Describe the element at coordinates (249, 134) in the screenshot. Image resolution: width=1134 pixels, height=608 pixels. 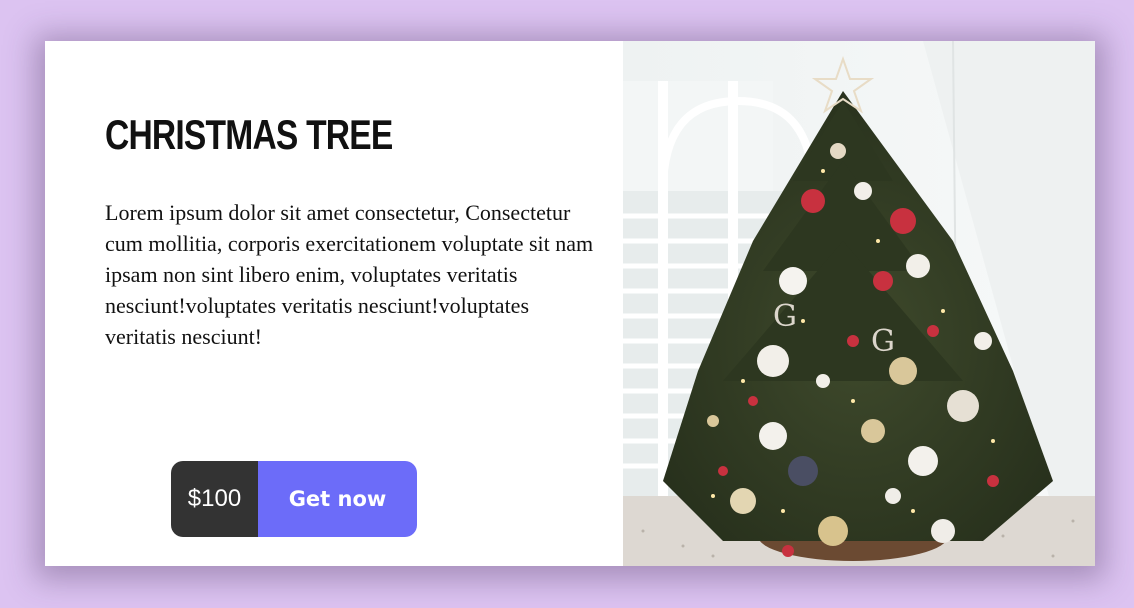
I see `product-title: Christmas tree` at that location.